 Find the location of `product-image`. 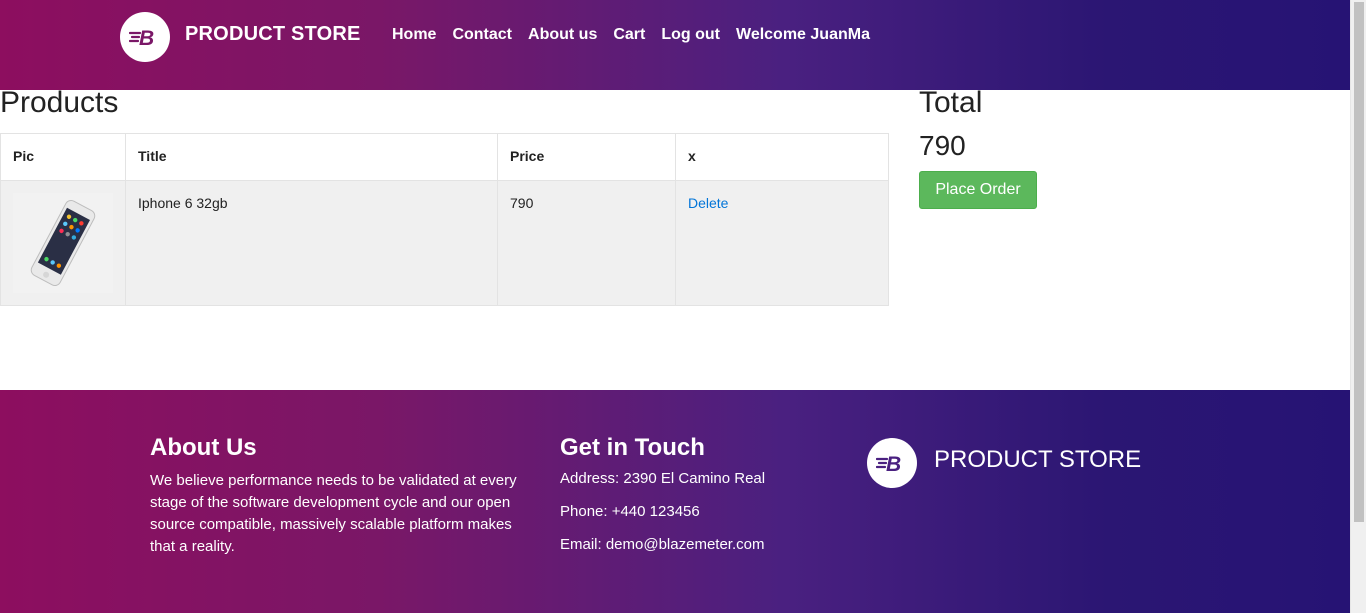

product-image is located at coordinates (63, 243).